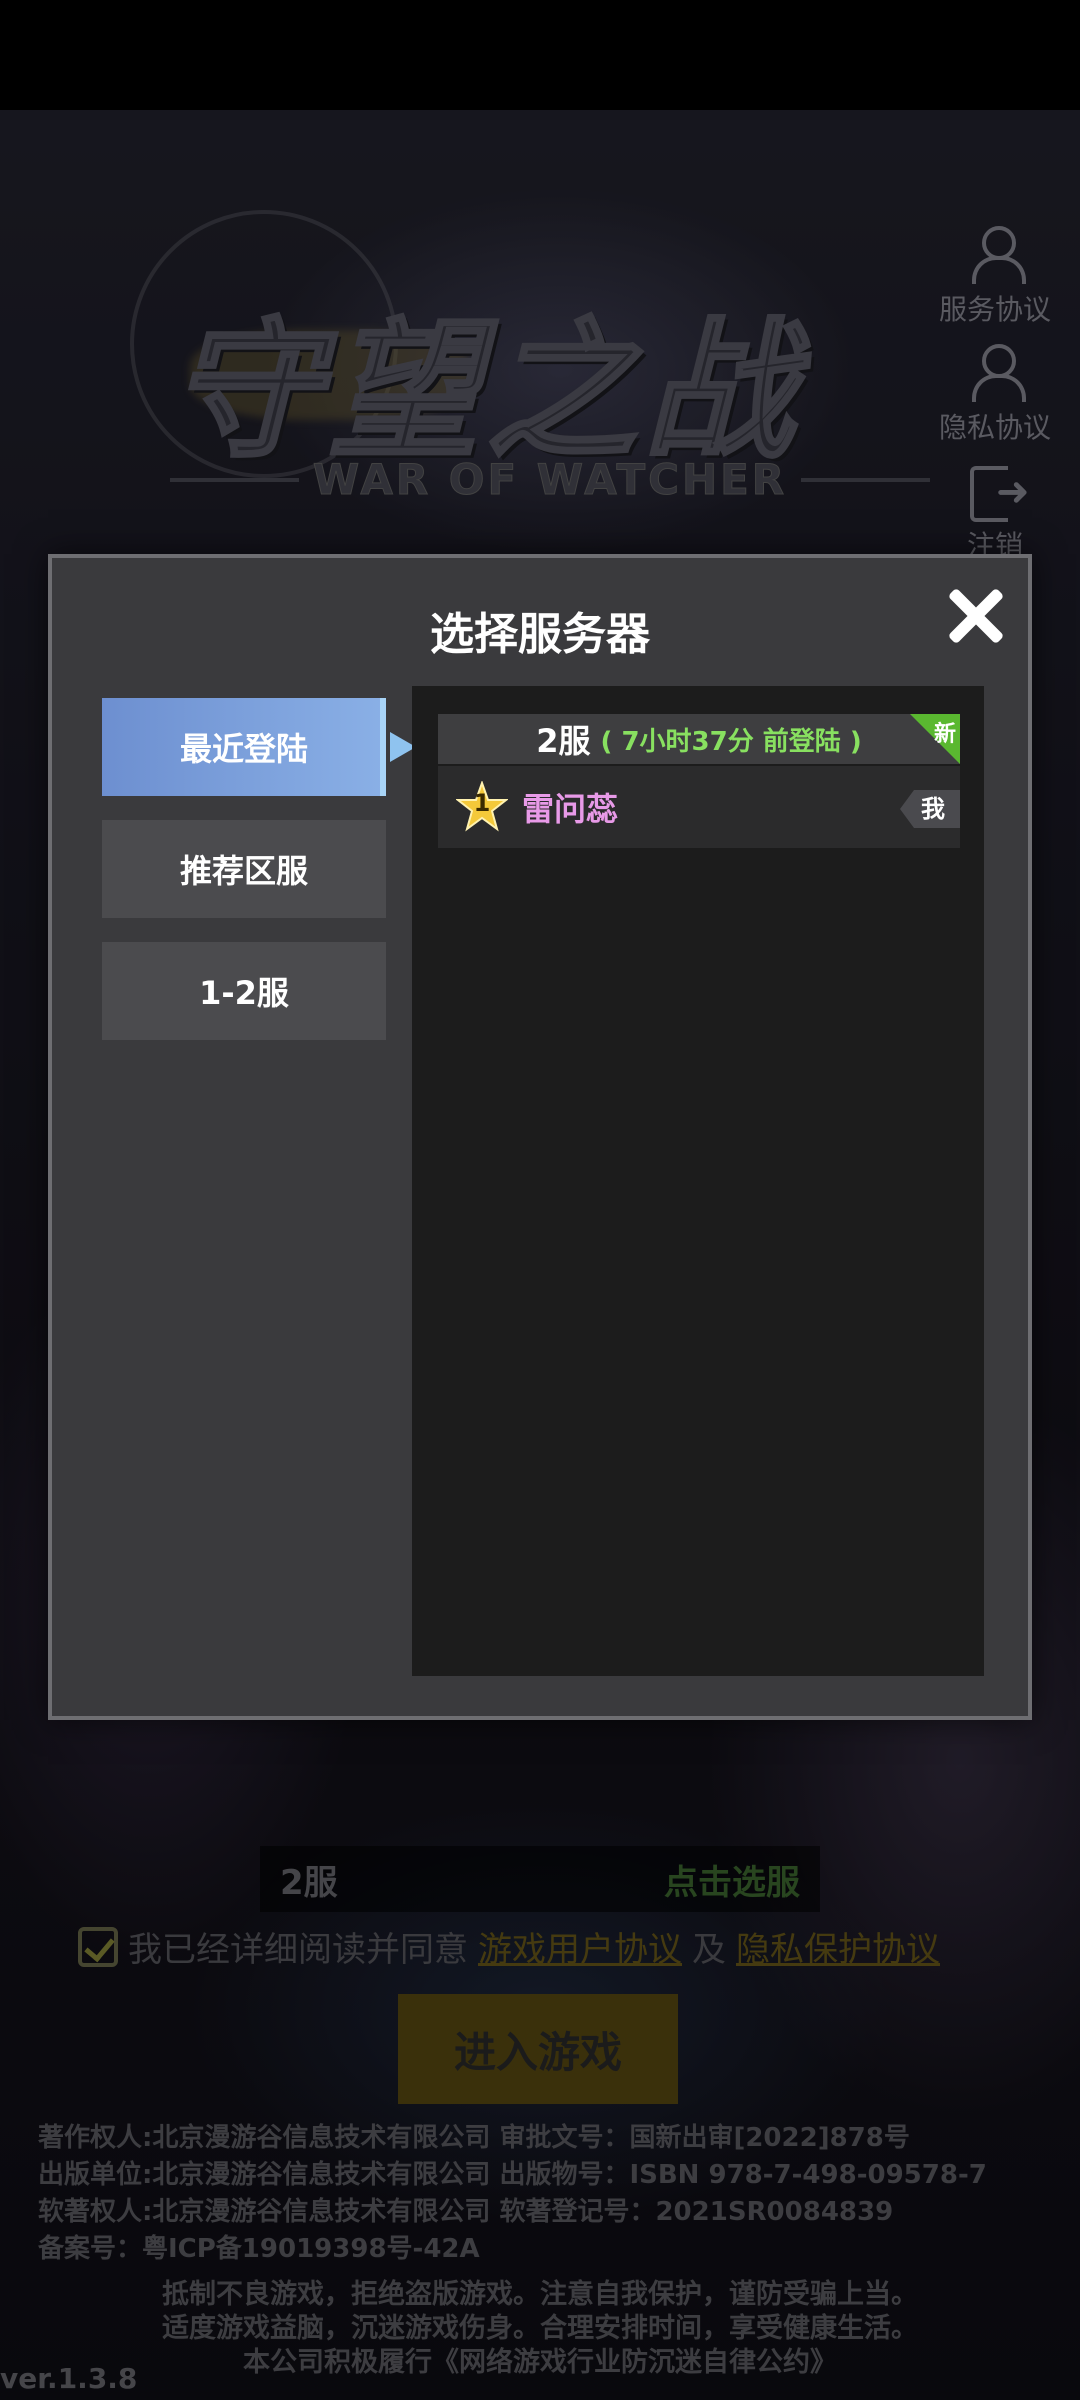 This screenshot has height=2400, width=1080. What do you see at coordinates (570, 809) in the screenshot?
I see `character-name: 雷问蕊` at bounding box center [570, 809].